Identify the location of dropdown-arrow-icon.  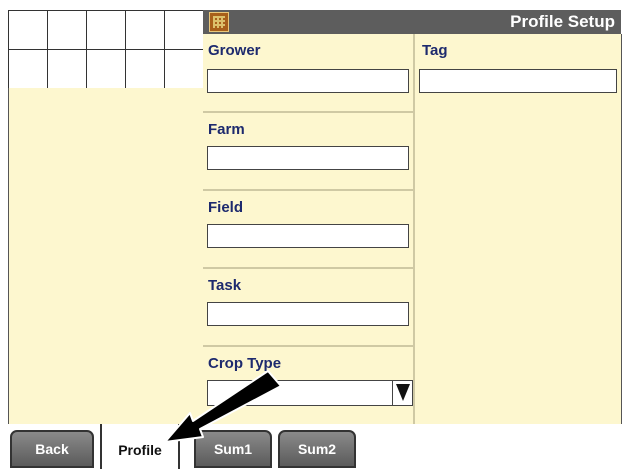
(402, 393).